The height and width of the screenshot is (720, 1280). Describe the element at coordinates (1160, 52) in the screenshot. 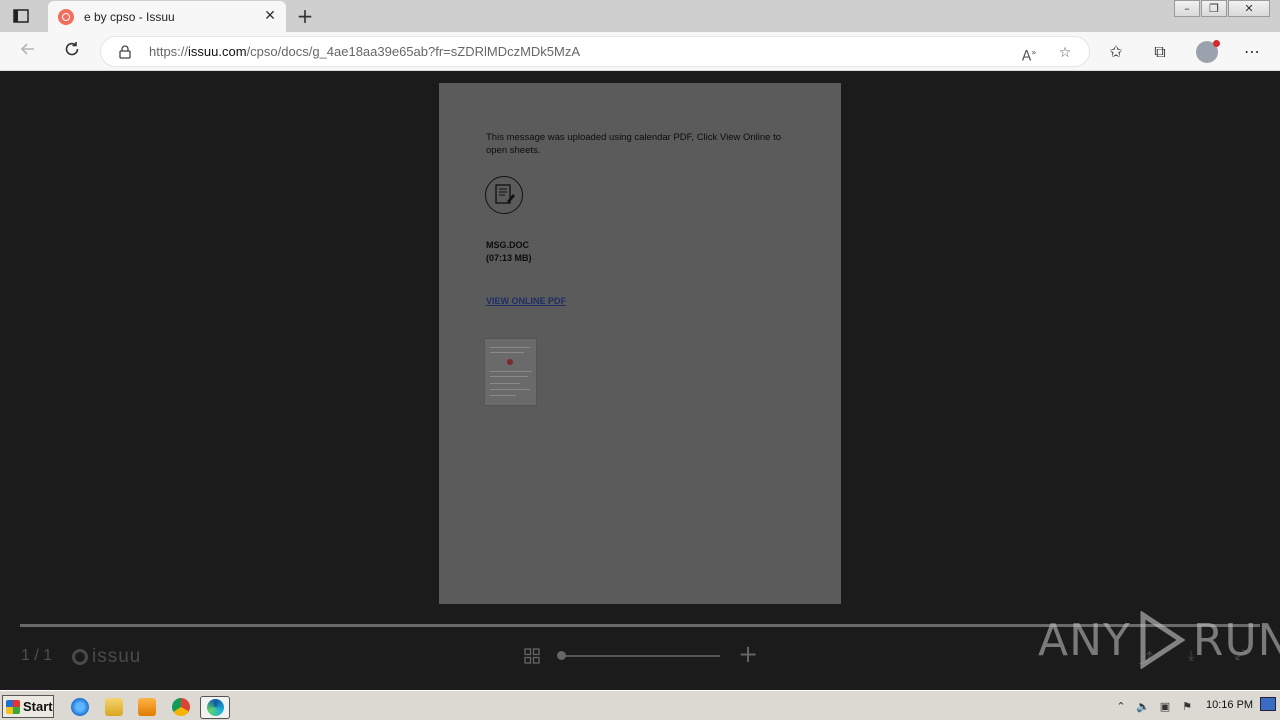

I see `collections-icon: ⧉` at that location.